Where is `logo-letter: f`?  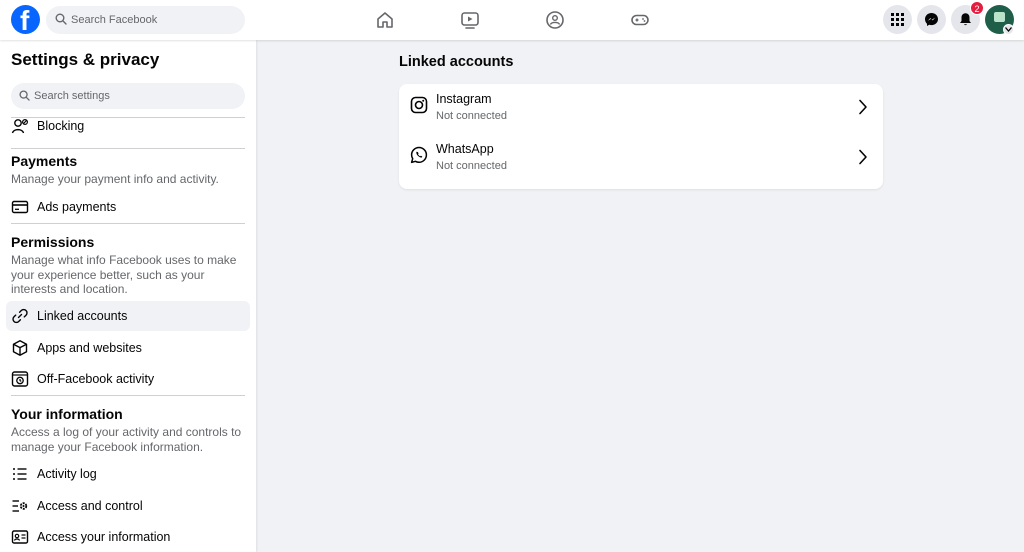 logo-letter: f is located at coordinates (25, 20).